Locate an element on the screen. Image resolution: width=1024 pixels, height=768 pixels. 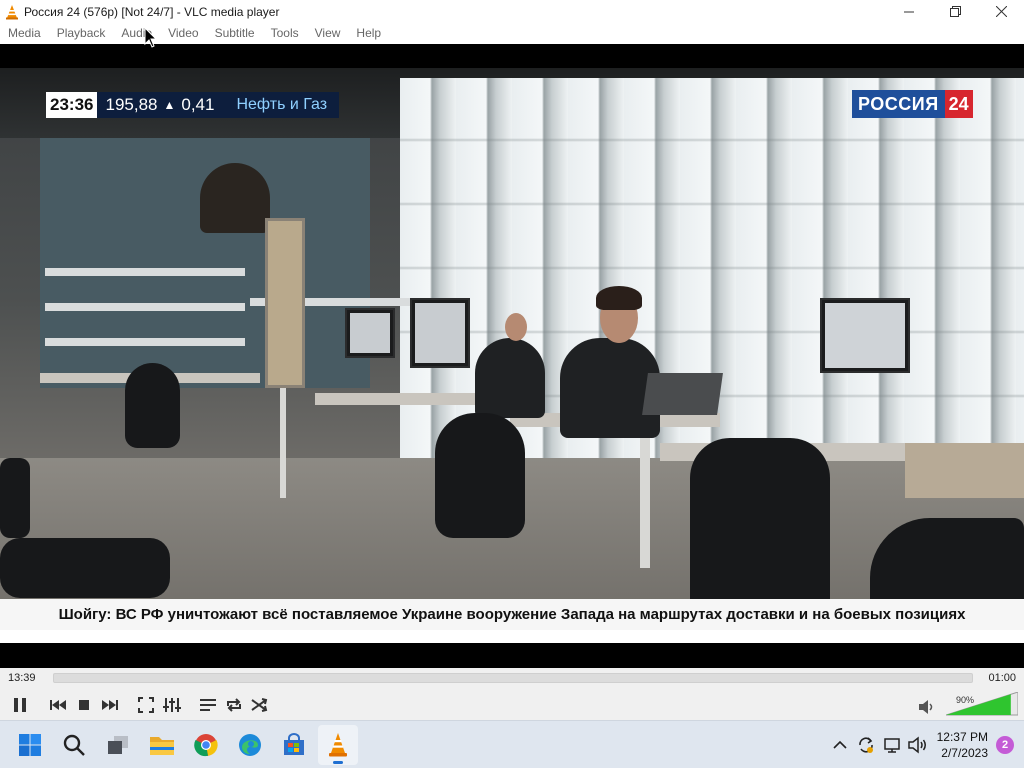
maximize-button is located at coordinates (955, 11).